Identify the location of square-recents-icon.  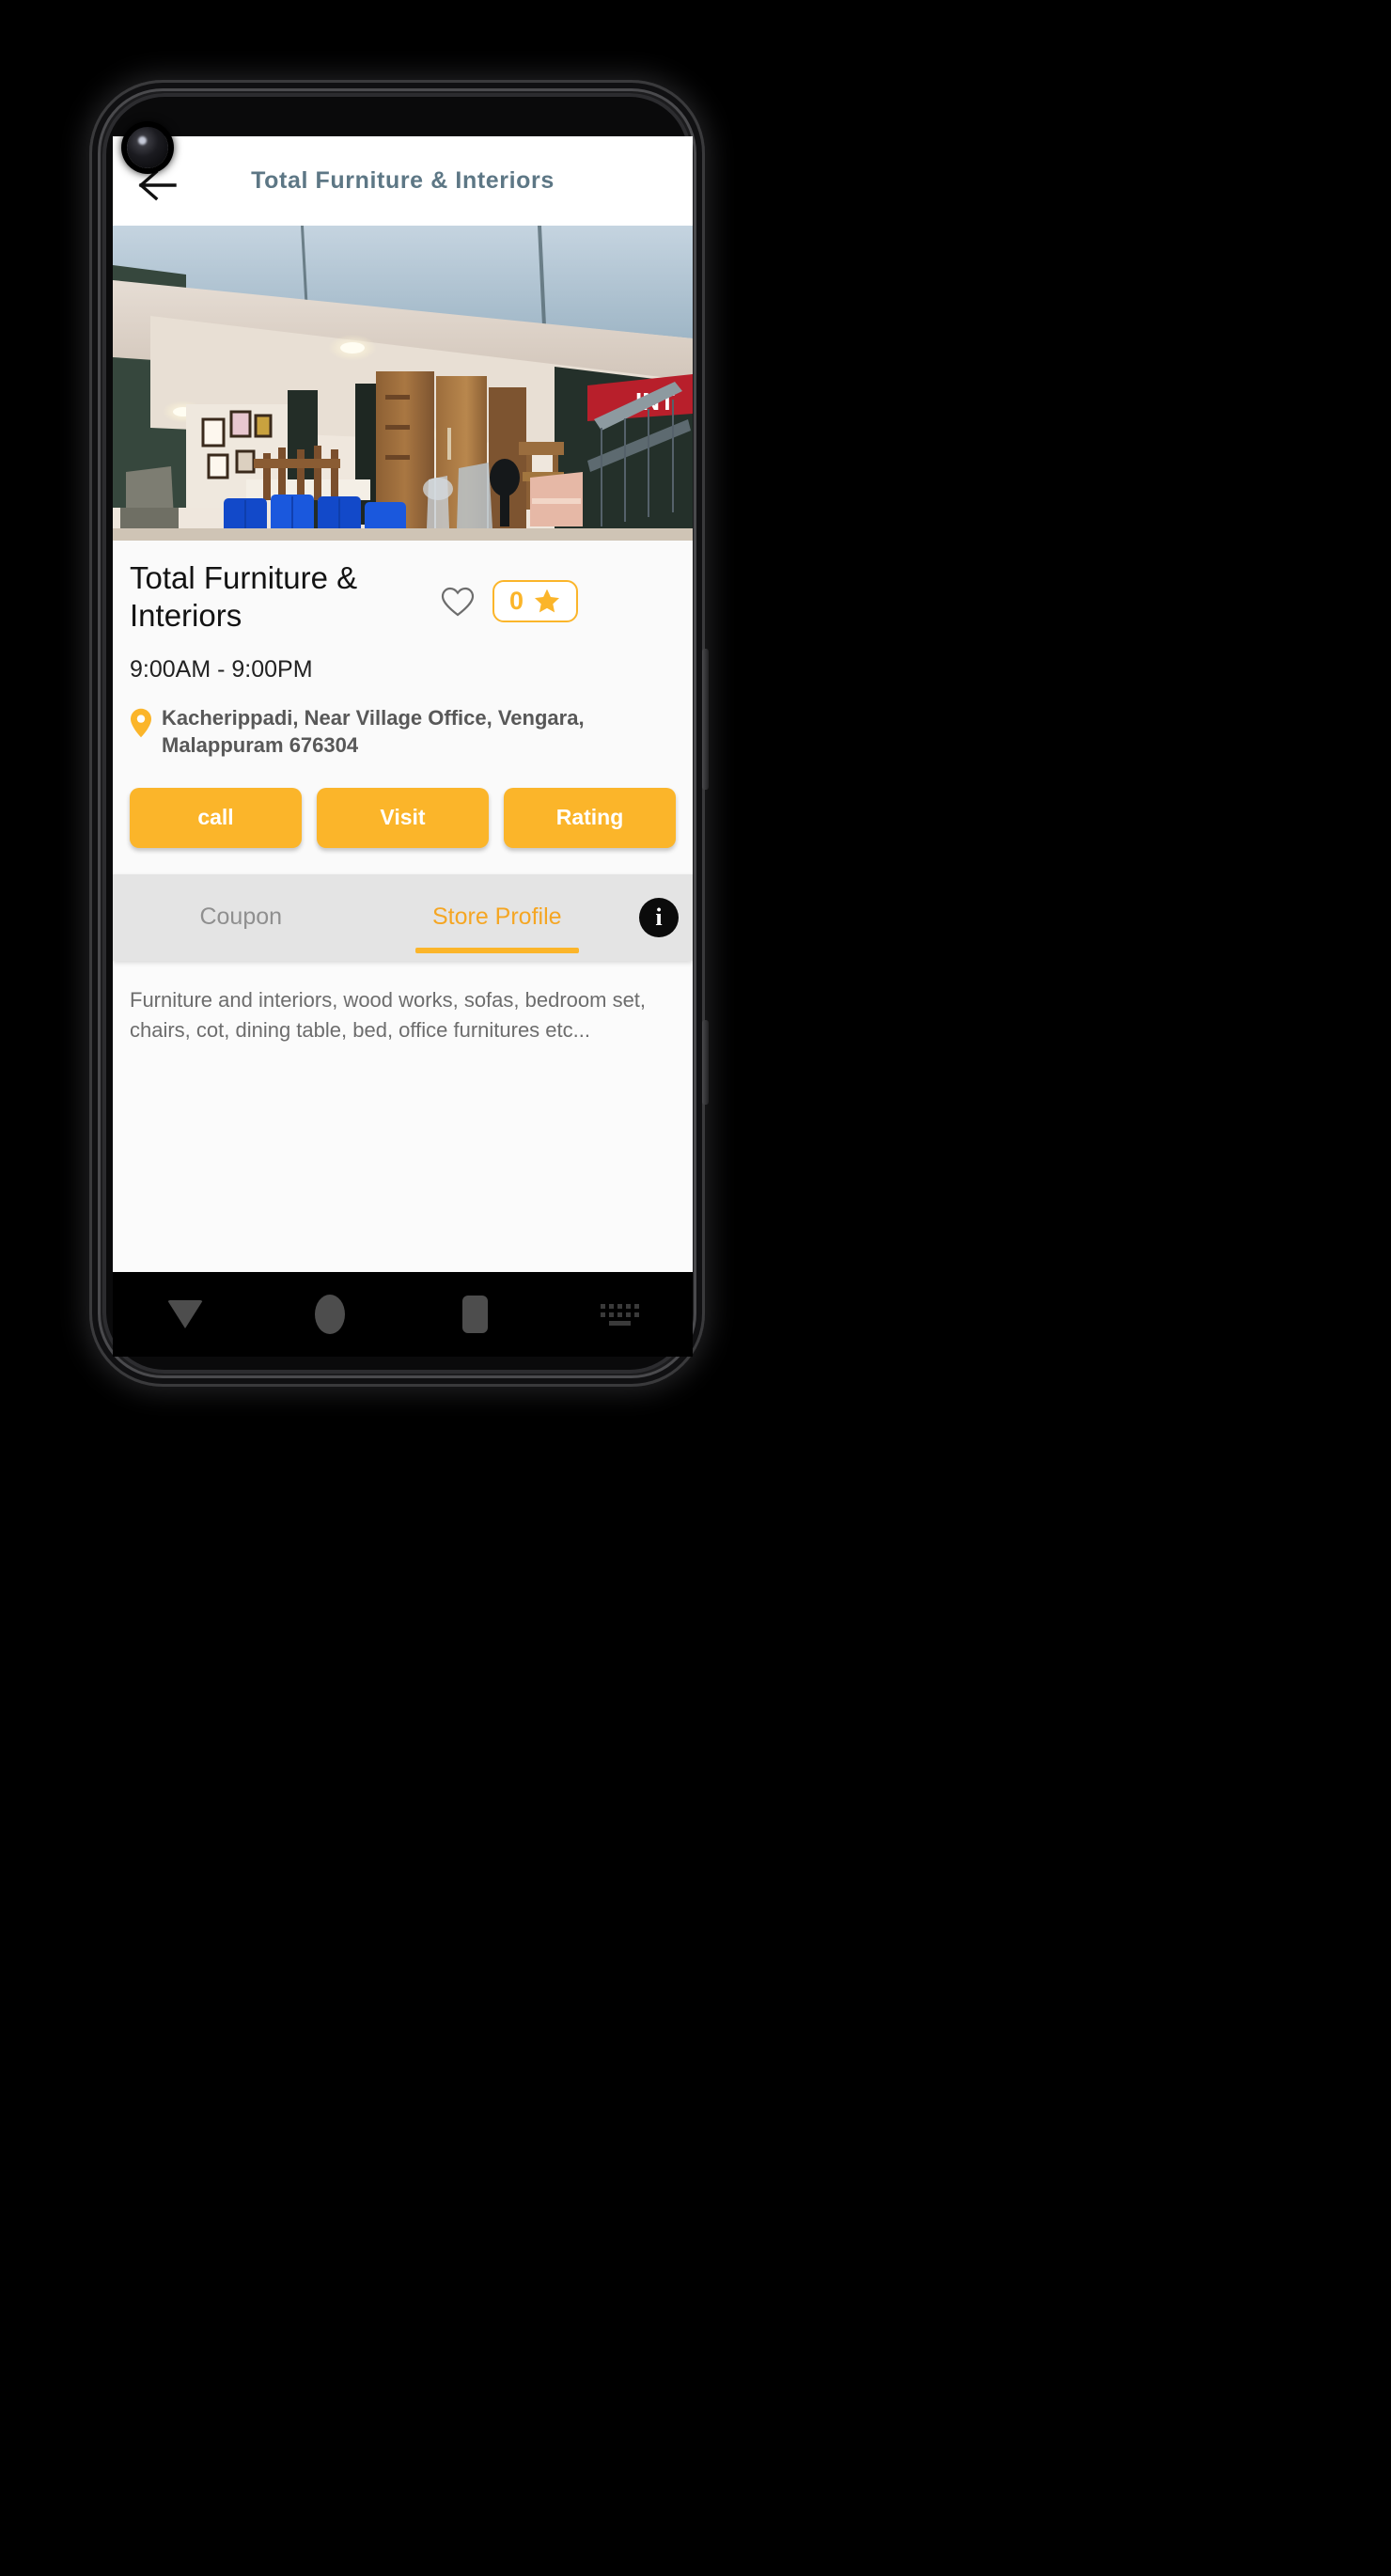
(476, 1314).